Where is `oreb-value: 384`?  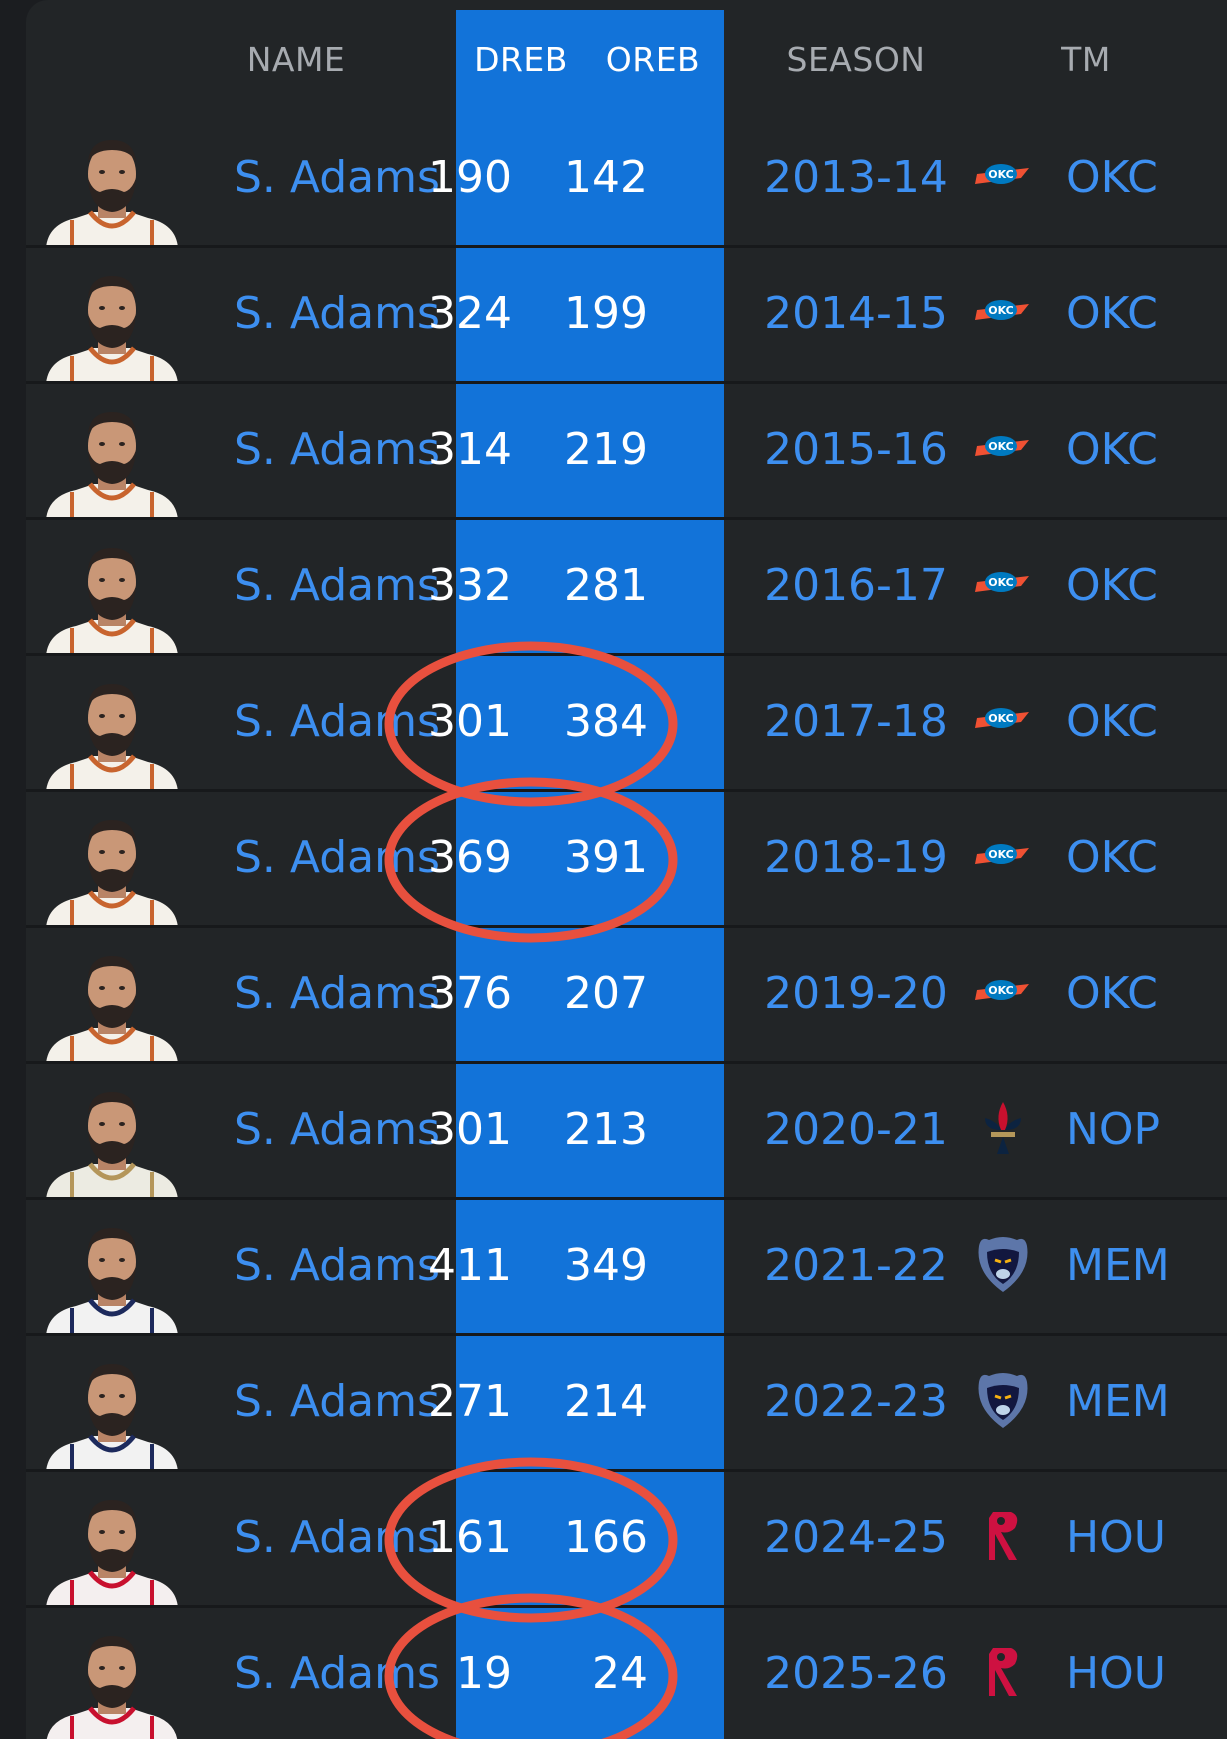
oreb-value: 384 is located at coordinates (606, 721).